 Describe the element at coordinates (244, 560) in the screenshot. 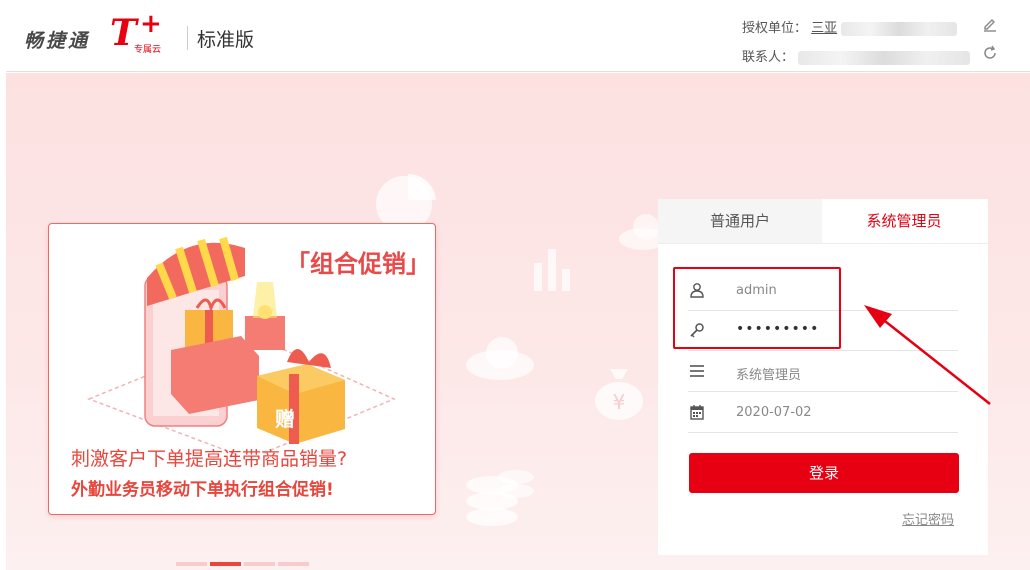

I see `carousel-indicators` at that location.